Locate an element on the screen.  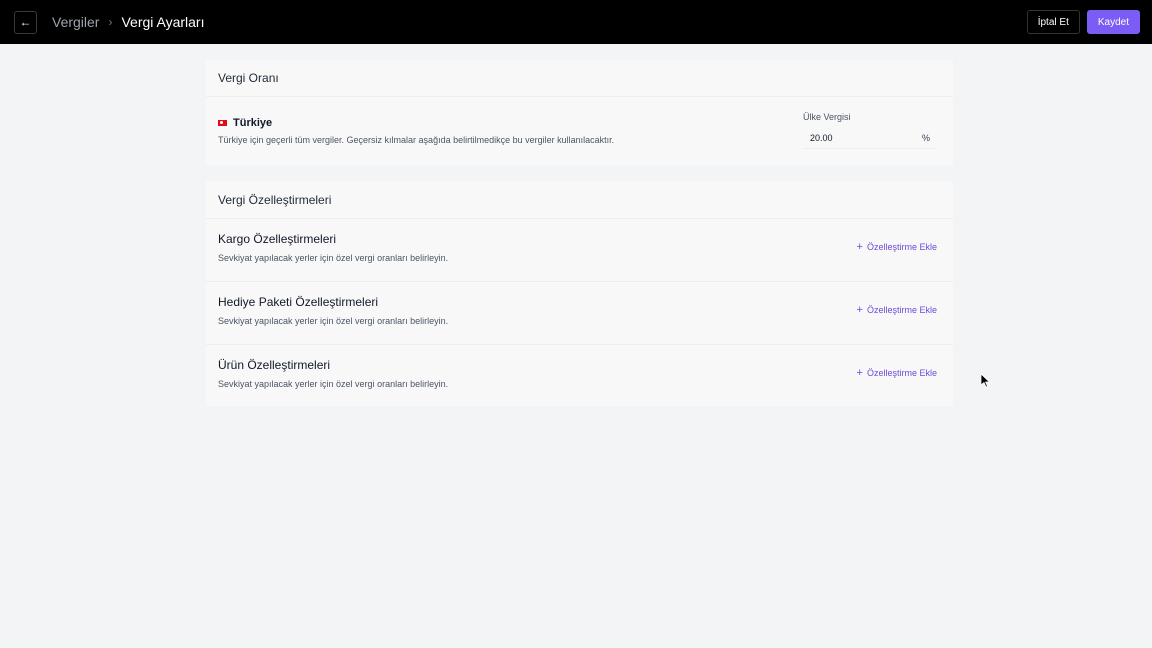
flag-tr-icon is located at coordinates (222, 123).